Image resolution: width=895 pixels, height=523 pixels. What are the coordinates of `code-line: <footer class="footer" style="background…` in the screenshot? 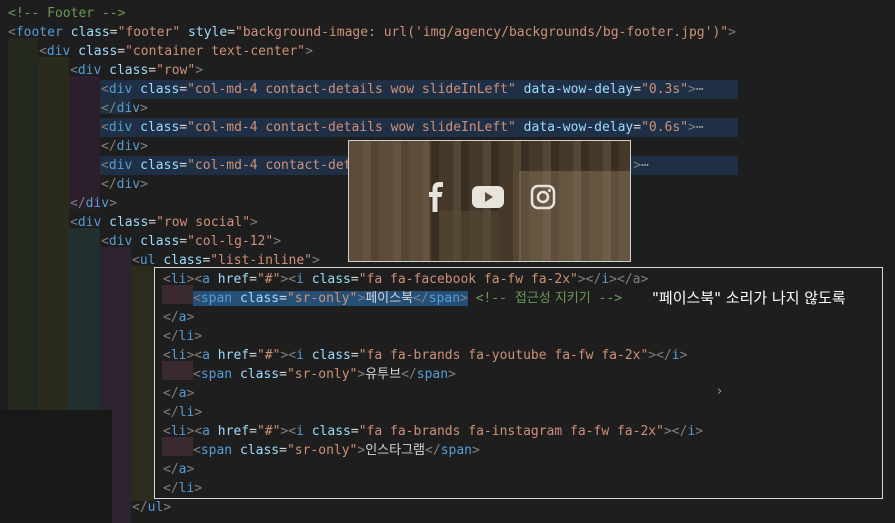 It's located at (372, 32).